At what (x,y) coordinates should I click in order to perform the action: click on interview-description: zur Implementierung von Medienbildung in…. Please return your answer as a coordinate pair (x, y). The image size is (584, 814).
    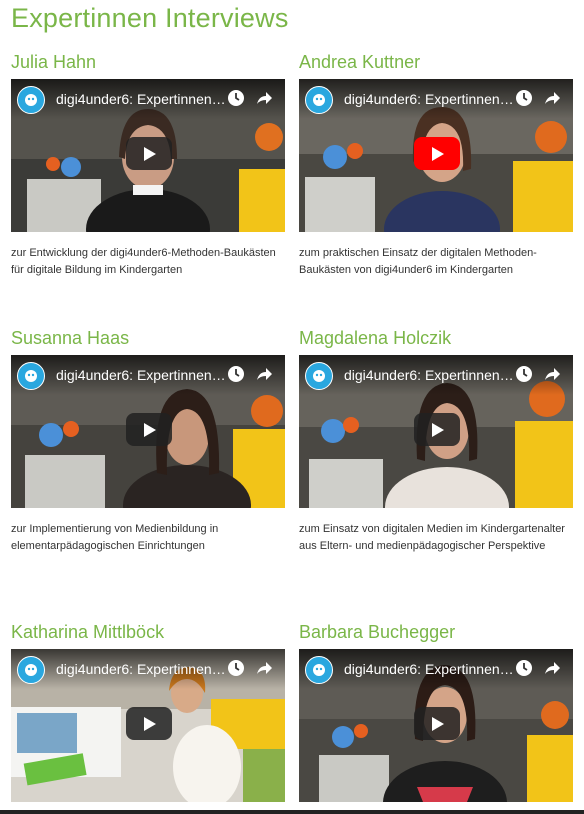
    Looking at the image, I should click on (115, 537).